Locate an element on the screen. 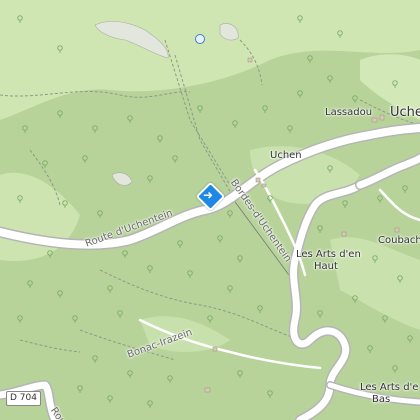 Image resolution: width=420 pixels, height=420 pixels. place-label-uchen-edge: Uche is located at coordinates (405, 112).